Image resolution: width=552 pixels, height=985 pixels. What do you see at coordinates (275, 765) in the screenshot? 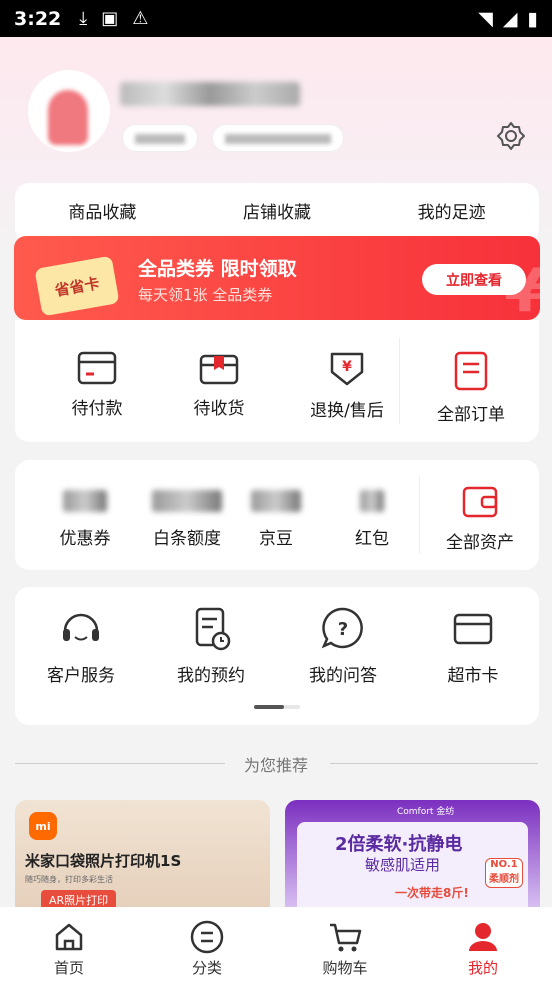
I see `recommend-title: 为您推荐` at bounding box center [275, 765].